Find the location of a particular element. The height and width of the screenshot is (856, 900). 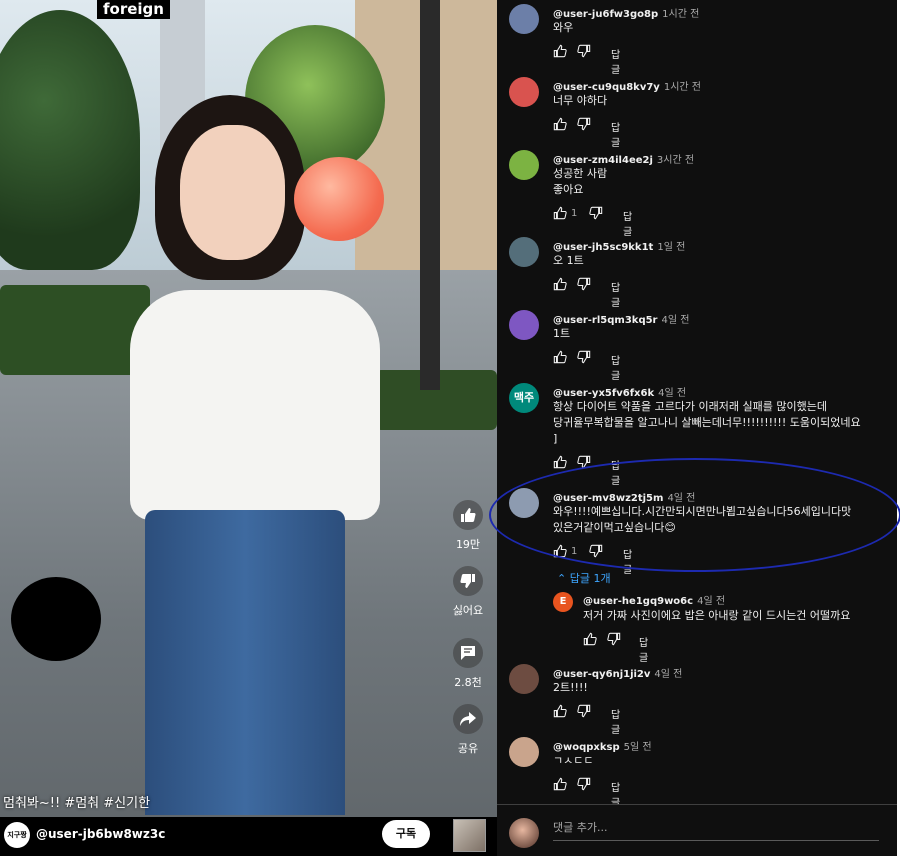

comment-username: @user-yx5fv6fx6k is located at coordinates (603, 393).